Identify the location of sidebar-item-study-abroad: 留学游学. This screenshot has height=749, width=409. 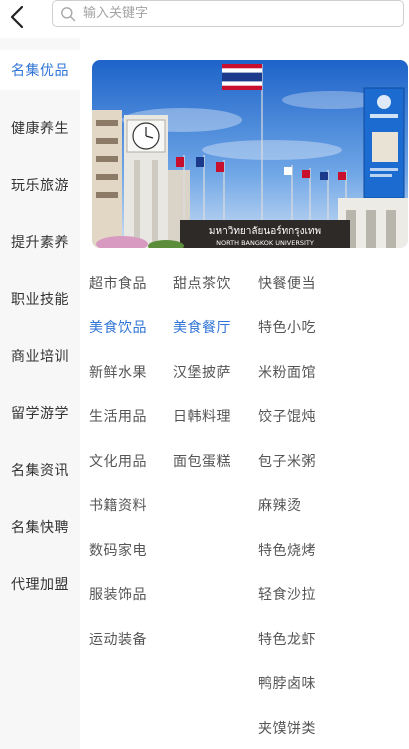
(40, 413).